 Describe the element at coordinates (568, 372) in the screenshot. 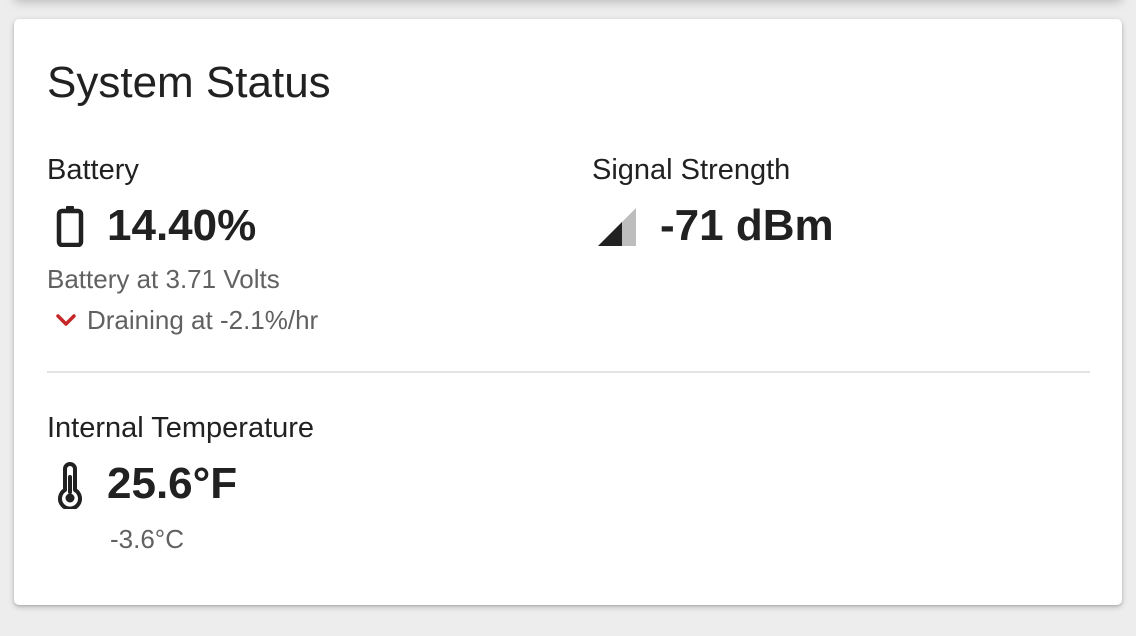

I see `section-divider` at that location.